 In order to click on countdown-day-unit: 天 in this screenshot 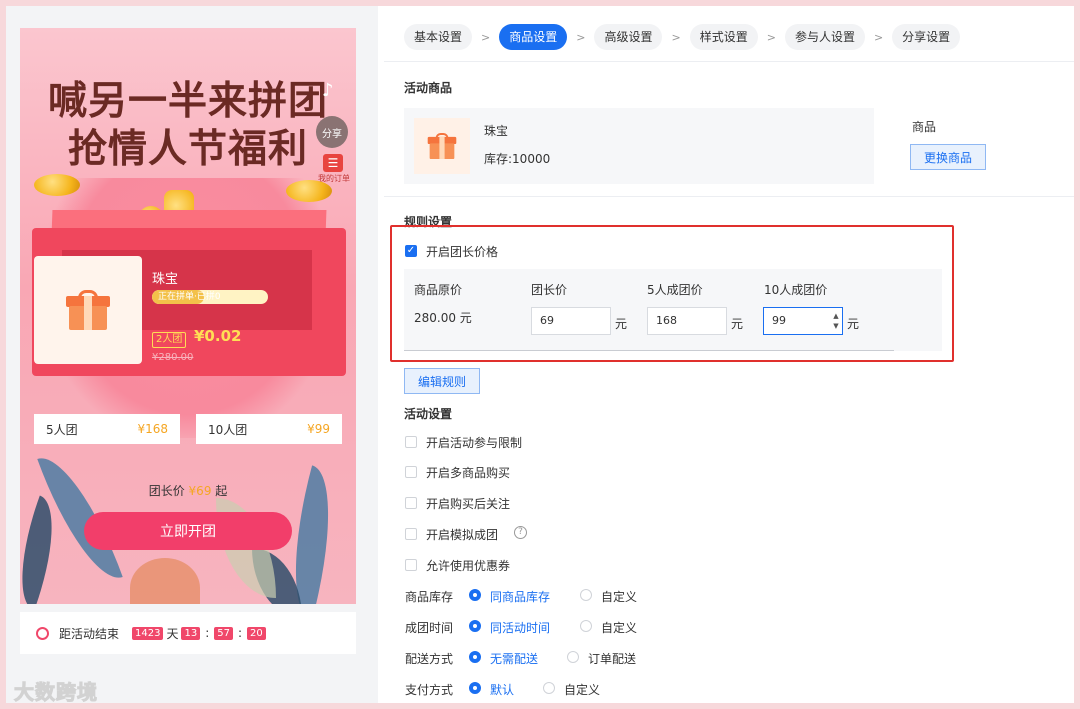, I will do `click(172, 633)`.